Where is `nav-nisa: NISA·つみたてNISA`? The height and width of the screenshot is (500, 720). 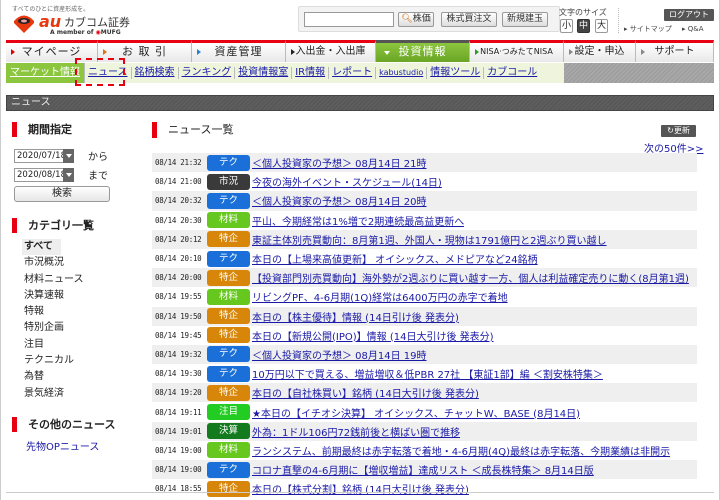 nav-nisa: NISA·つみたてNISA is located at coordinates (517, 51).